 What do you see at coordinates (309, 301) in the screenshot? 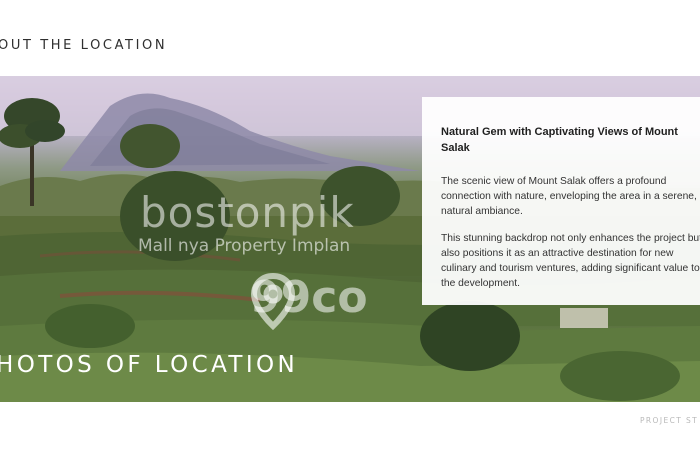
I see `watermark-99co: 99co` at bounding box center [309, 301].